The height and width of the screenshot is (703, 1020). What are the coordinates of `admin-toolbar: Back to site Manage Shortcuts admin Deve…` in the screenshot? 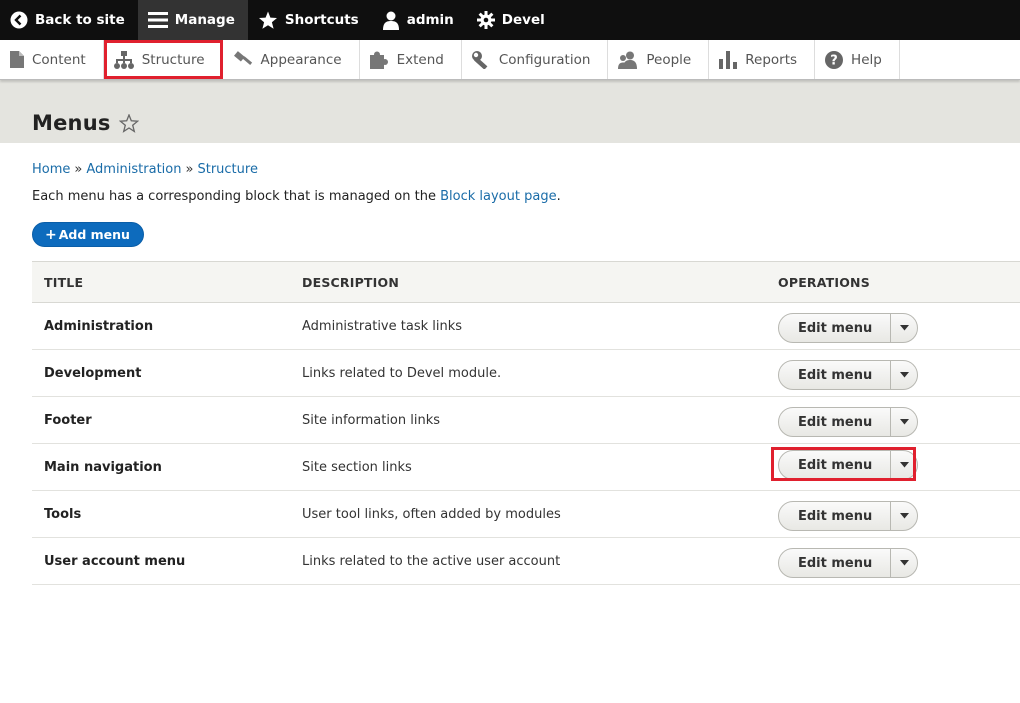 It's located at (510, 20).